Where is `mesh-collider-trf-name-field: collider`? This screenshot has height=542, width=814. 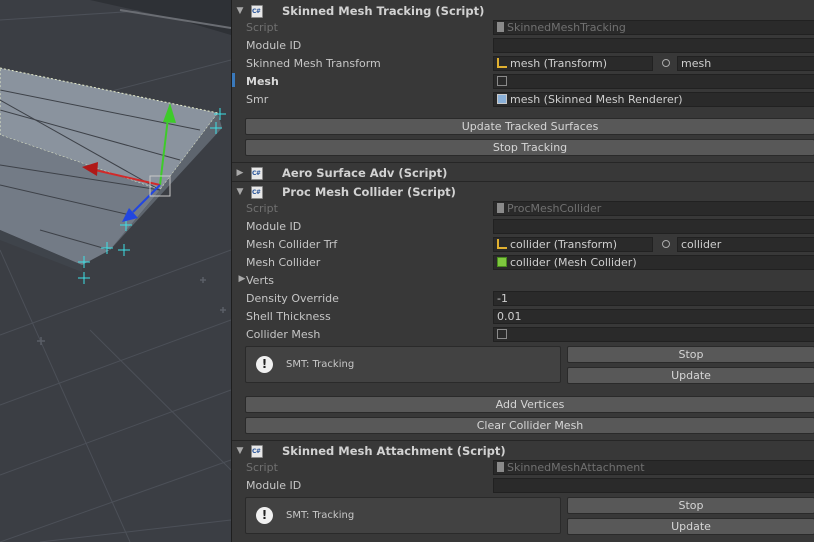
mesh-collider-trf-name-field: collider is located at coordinates (745, 244).